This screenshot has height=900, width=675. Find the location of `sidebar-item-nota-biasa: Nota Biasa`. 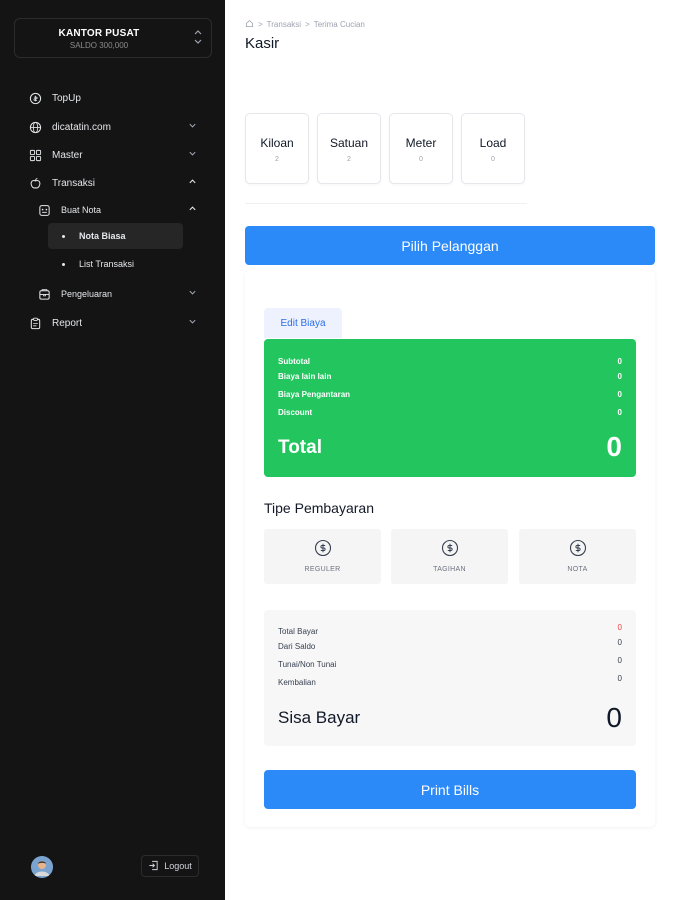

sidebar-item-nota-biasa: Nota Biasa is located at coordinates (115, 236).